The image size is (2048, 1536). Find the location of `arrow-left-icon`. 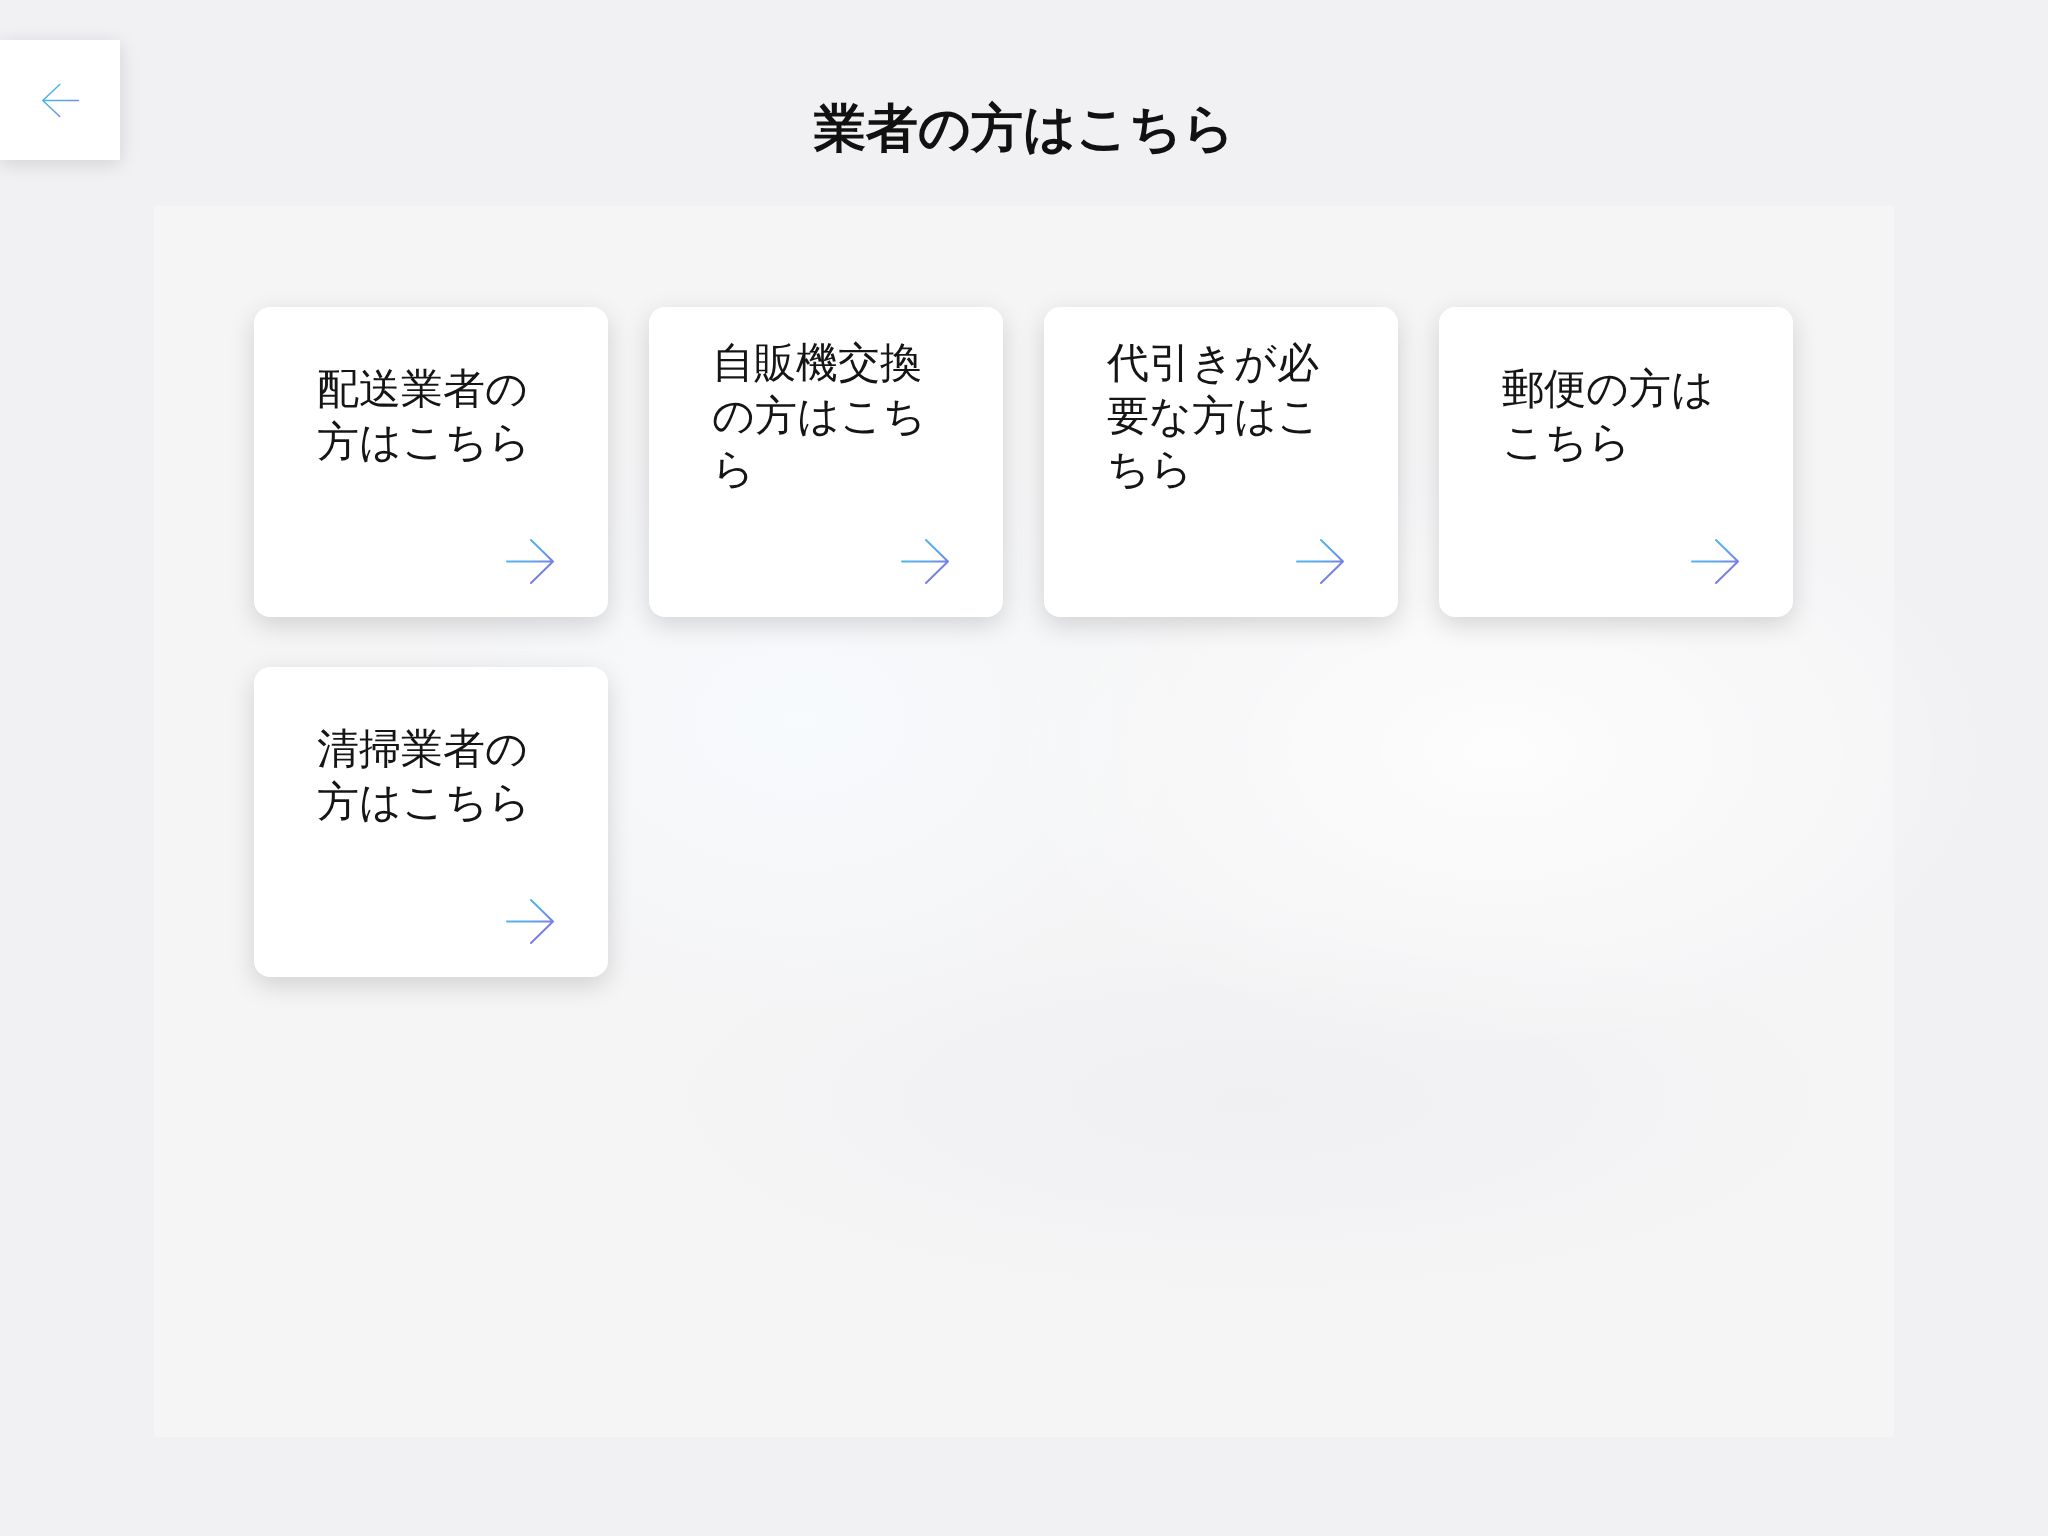

arrow-left-icon is located at coordinates (60, 100).